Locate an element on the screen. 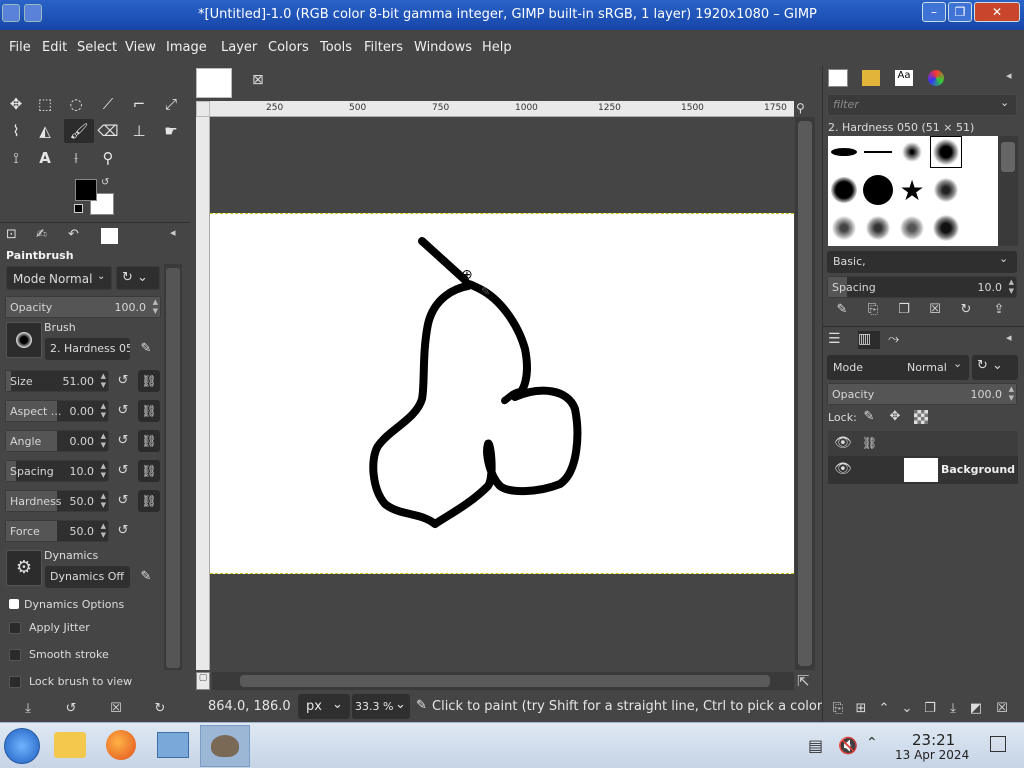 The width and height of the screenshot is (1024, 768). undo-history-tab-icon: ↶ is located at coordinates (78, 236).